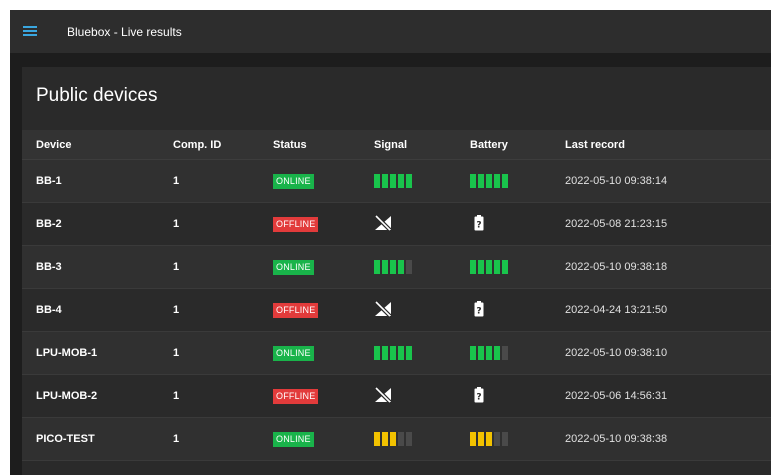 The height and width of the screenshot is (475, 771). What do you see at coordinates (616, 267) in the screenshot?
I see `last-record: 2022-05-10 09:38:18` at bounding box center [616, 267].